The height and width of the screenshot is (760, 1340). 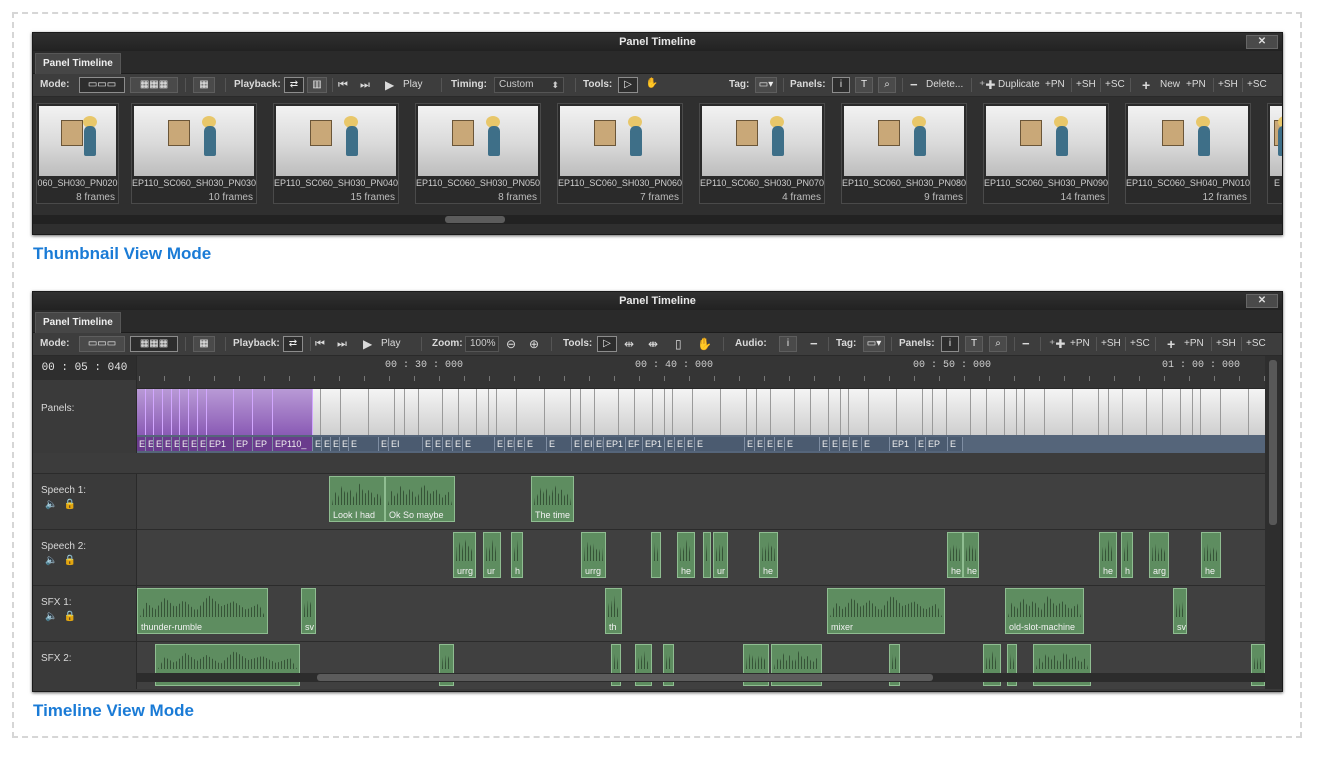 What do you see at coordinates (634, 444) in the screenshot?
I see `panel-label: EF` at bounding box center [634, 444].